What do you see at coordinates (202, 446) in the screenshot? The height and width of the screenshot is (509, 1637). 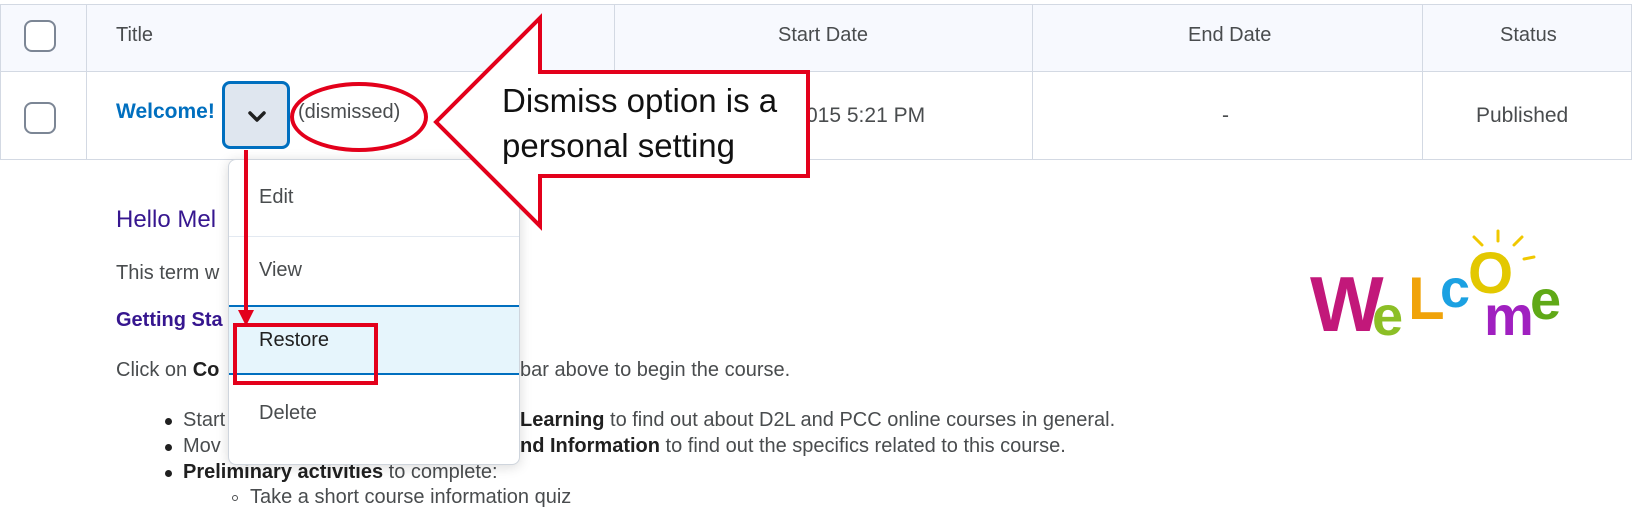 I see `bullet2-start: Mov` at bounding box center [202, 446].